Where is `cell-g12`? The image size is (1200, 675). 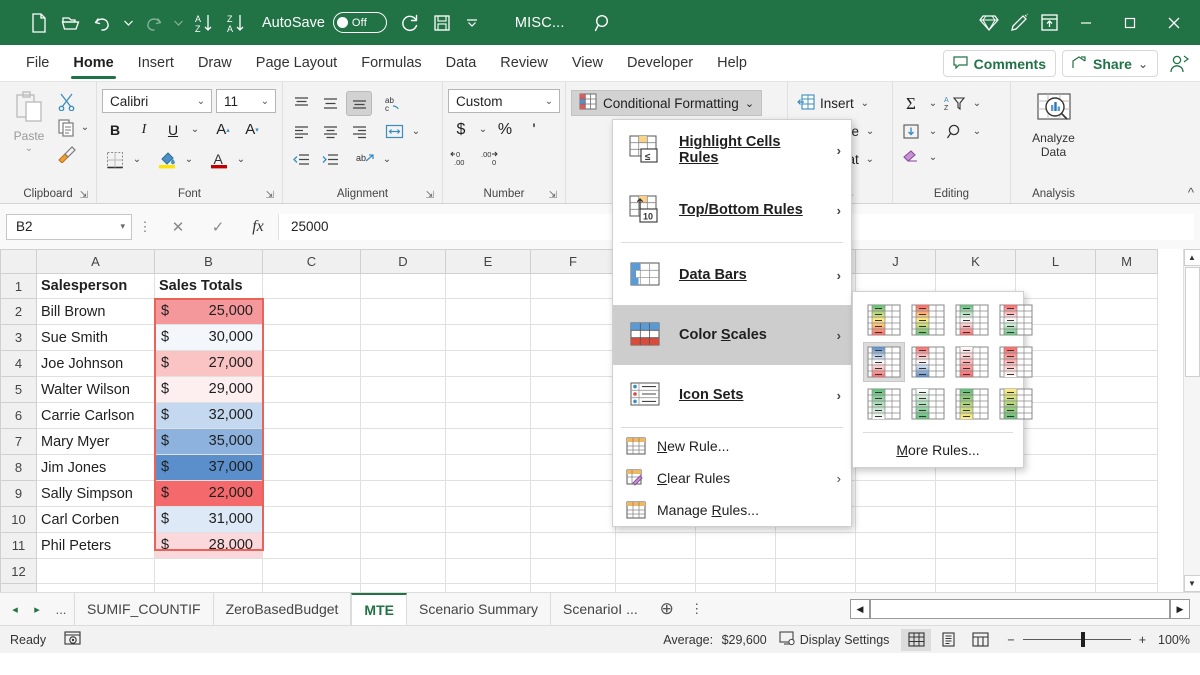 cell-g12 is located at coordinates (655, 571).